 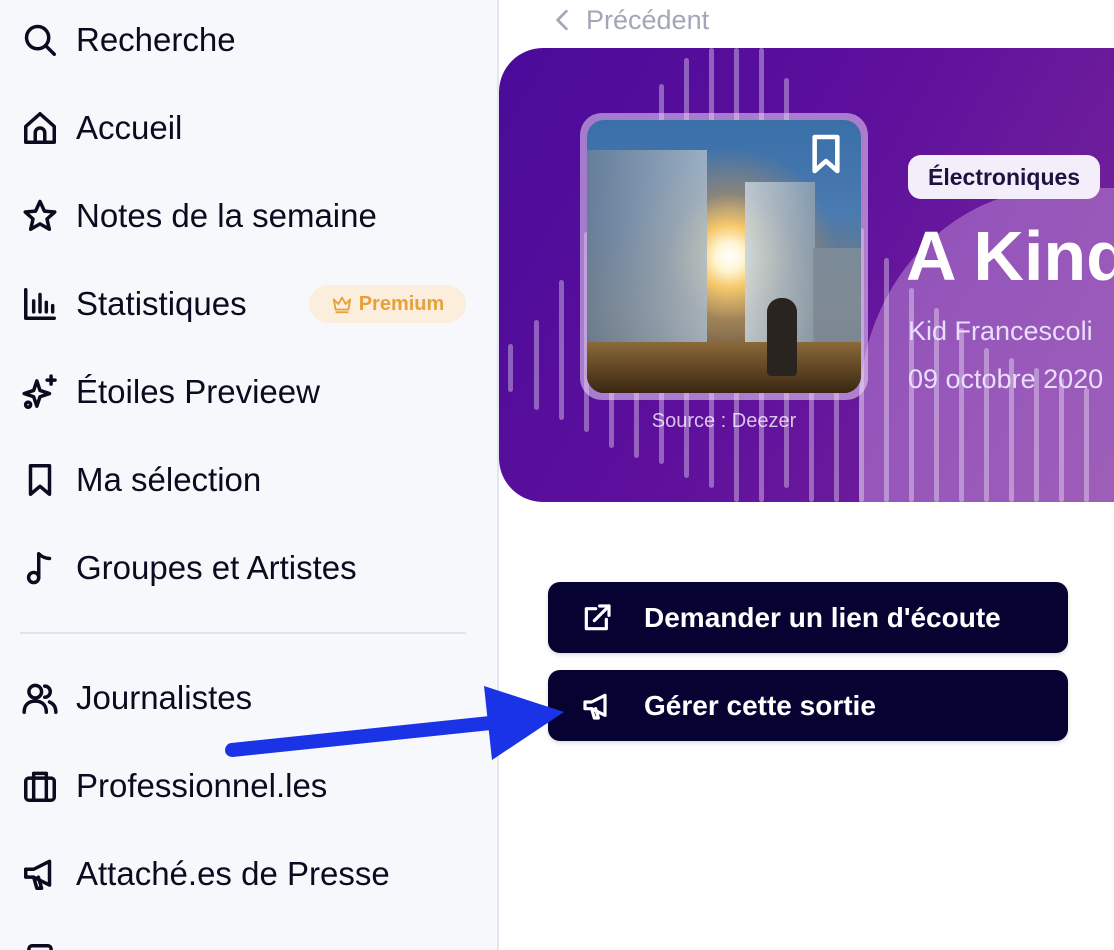 What do you see at coordinates (341, 305) in the screenshot?
I see `crown-icon` at bounding box center [341, 305].